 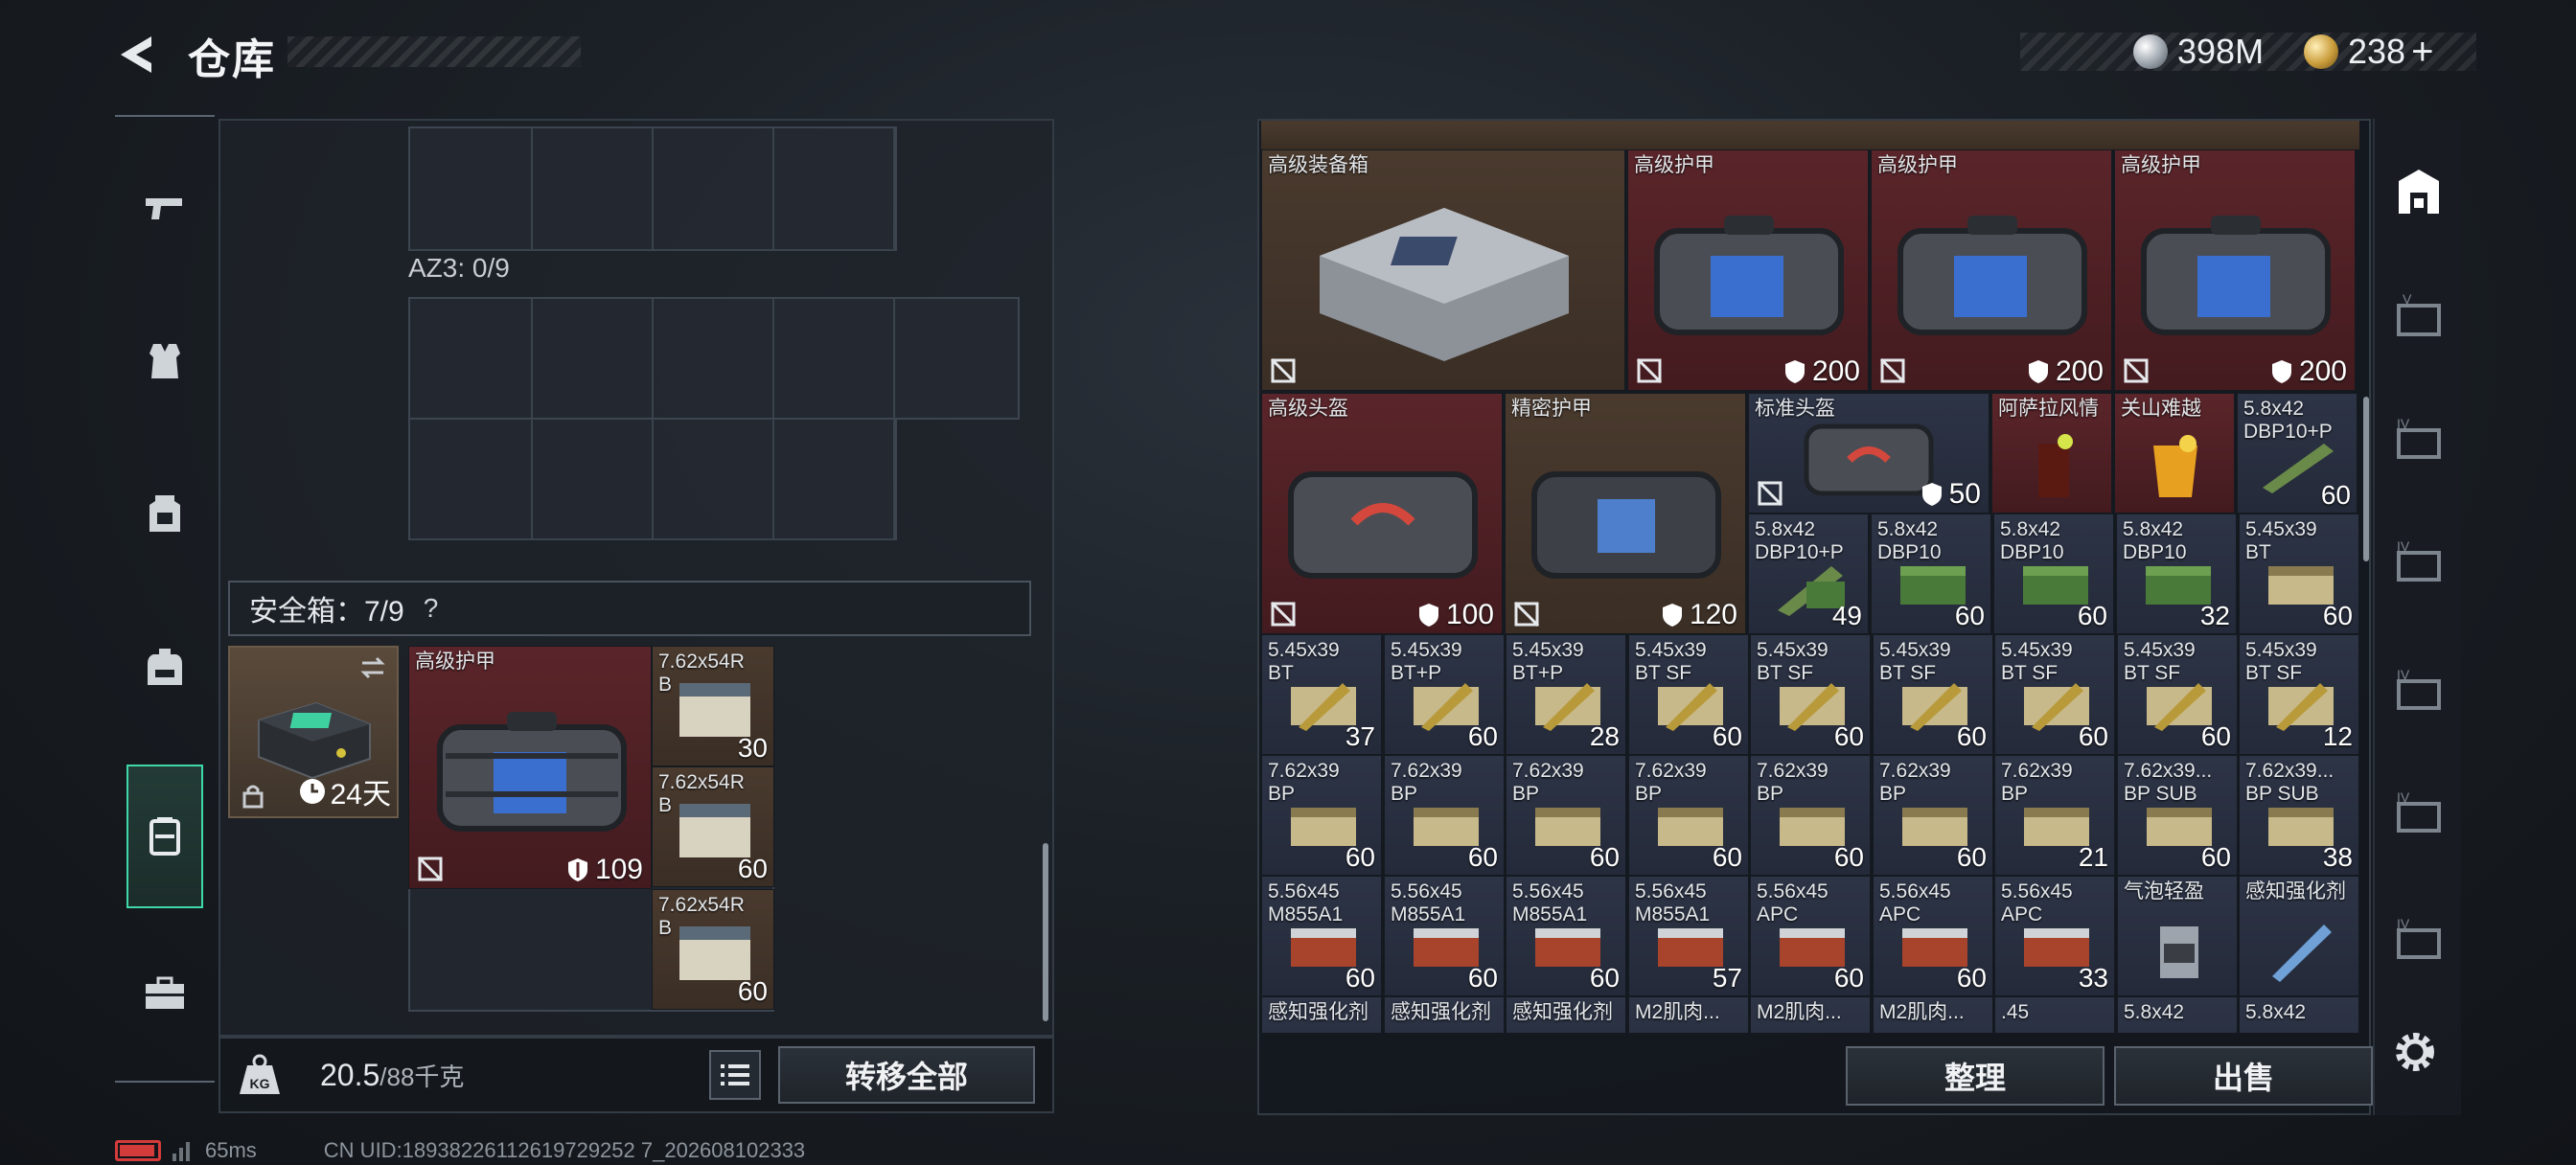 What do you see at coordinates (530, 768) in the screenshot?
I see `safebox-armor-item: 高级护甲 109` at bounding box center [530, 768].